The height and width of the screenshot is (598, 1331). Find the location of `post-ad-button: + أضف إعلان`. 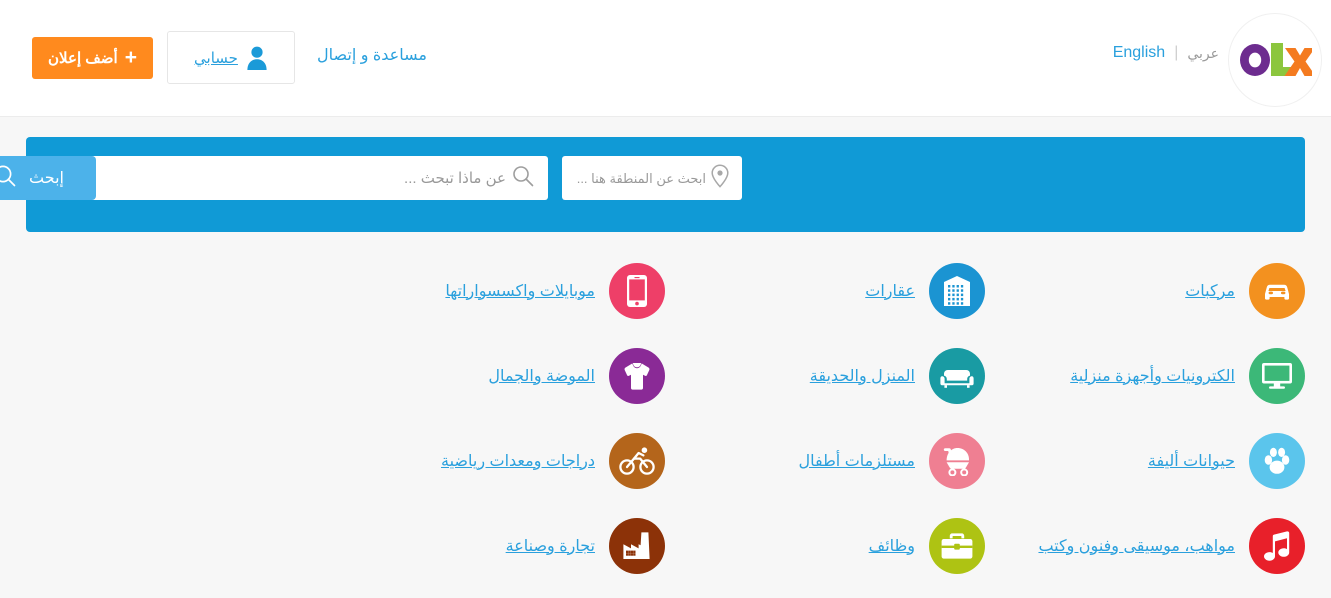

post-ad-button: + أضف إعلان is located at coordinates (92, 58).